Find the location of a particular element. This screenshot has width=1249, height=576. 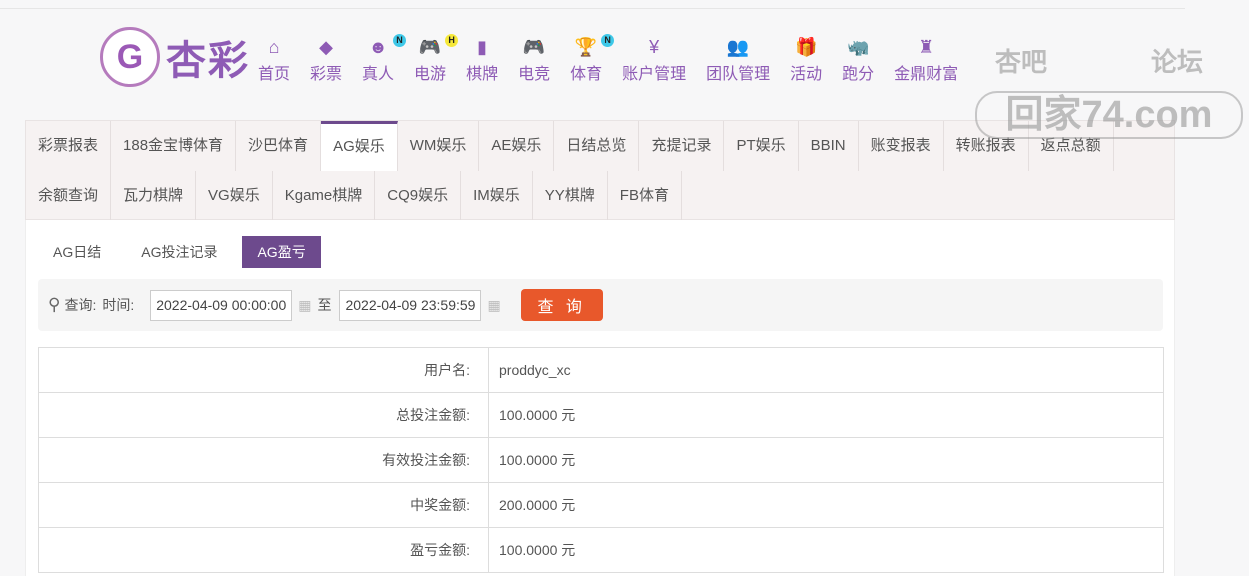

to-label: 至 is located at coordinates (324, 305).